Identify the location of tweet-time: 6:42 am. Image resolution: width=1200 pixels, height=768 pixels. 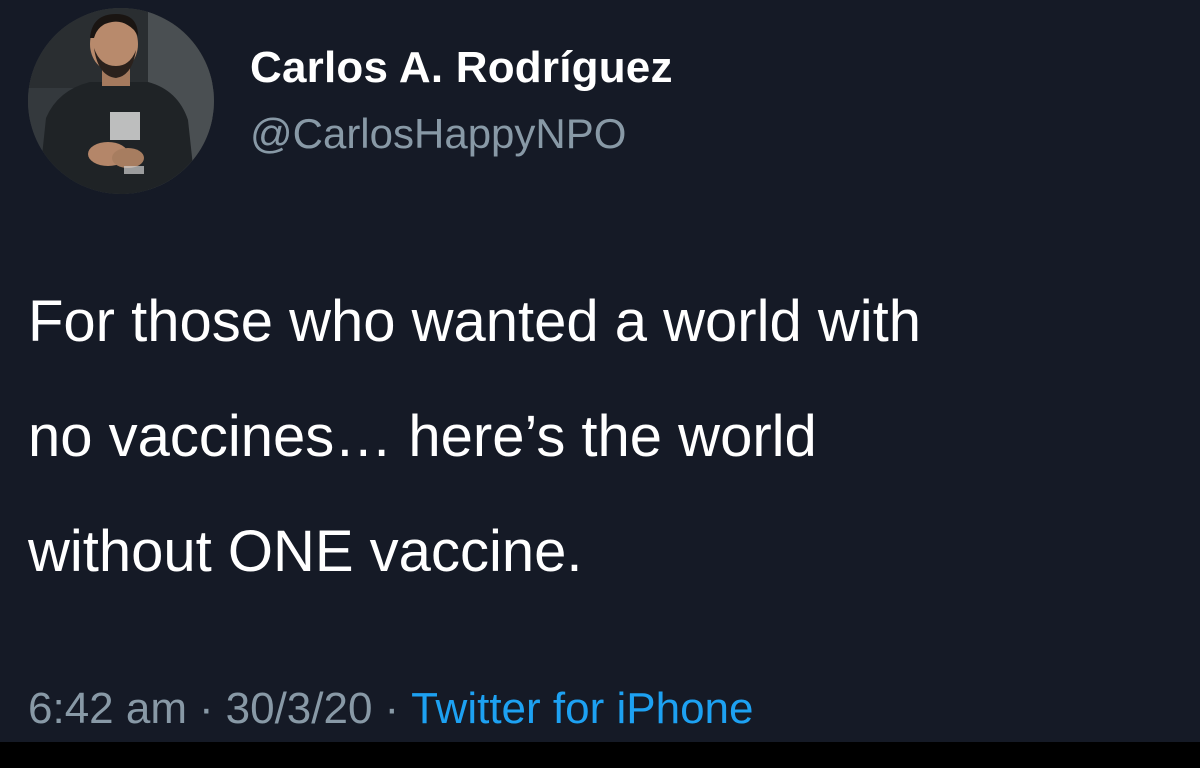
(107, 708).